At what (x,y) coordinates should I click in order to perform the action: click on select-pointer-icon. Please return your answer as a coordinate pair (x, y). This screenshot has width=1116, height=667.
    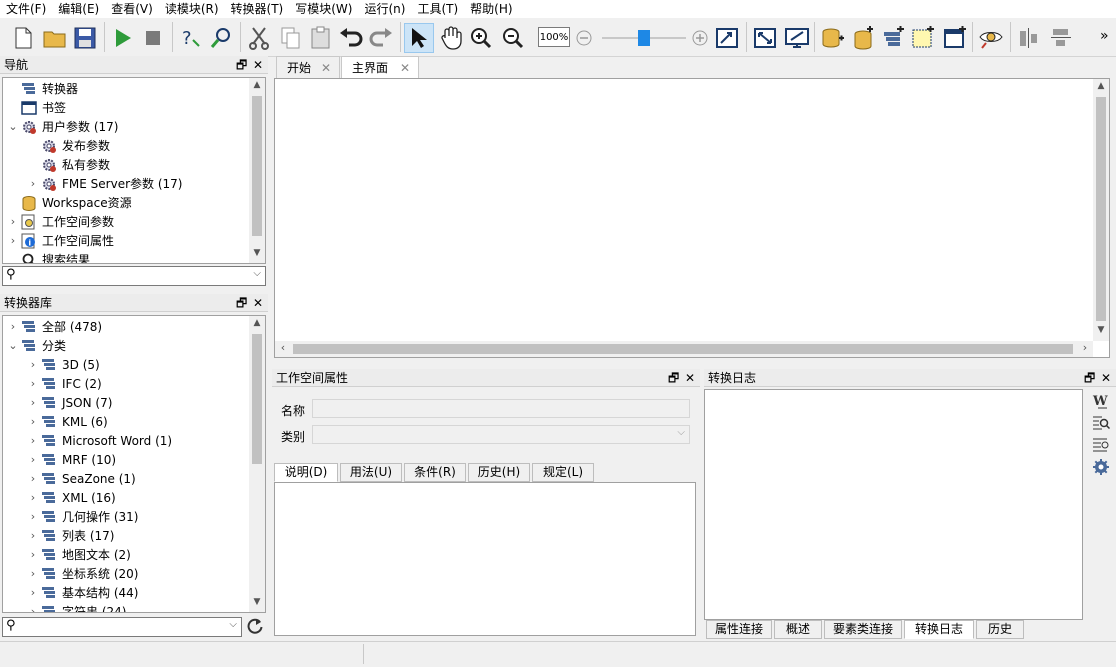
    Looking at the image, I should click on (419, 38).